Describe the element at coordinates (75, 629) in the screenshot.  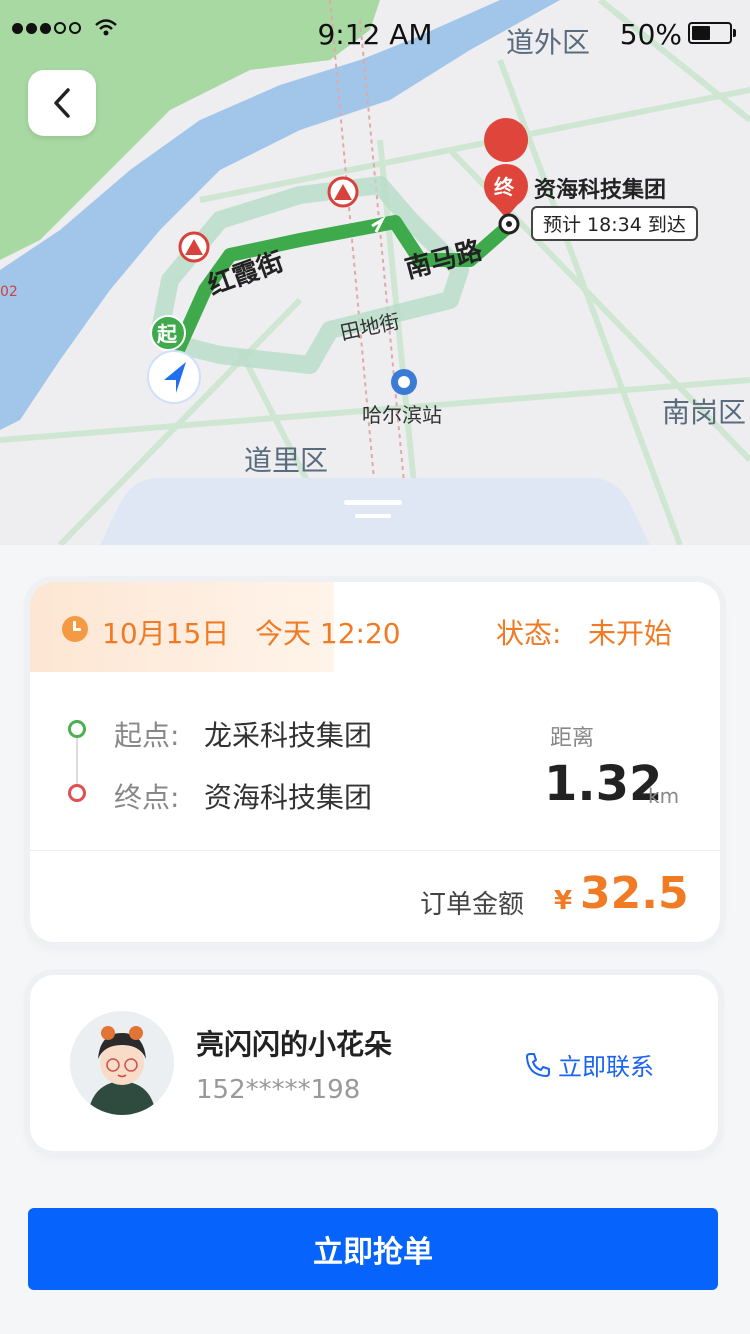
I see `clock-icon` at that location.